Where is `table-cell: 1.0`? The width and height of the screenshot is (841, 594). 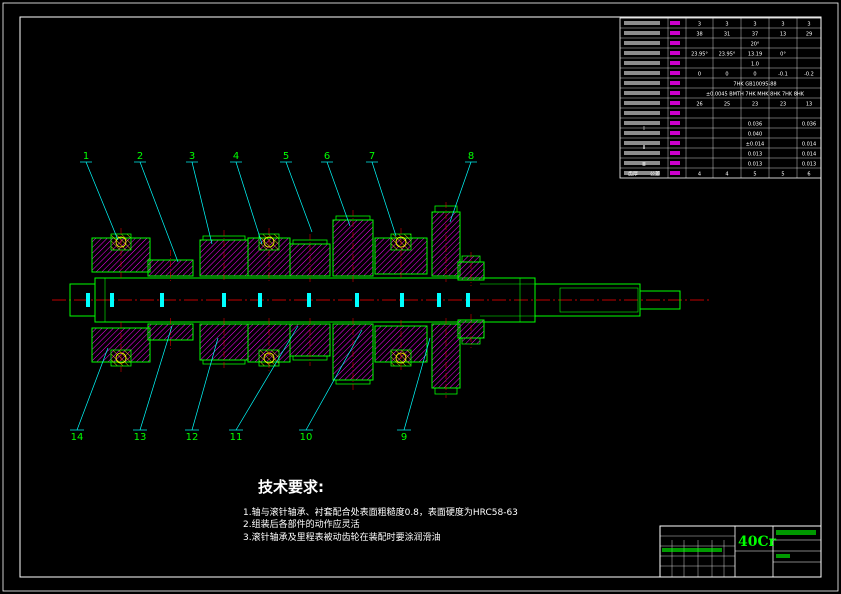 table-cell: 1.0 is located at coordinates (755, 65).